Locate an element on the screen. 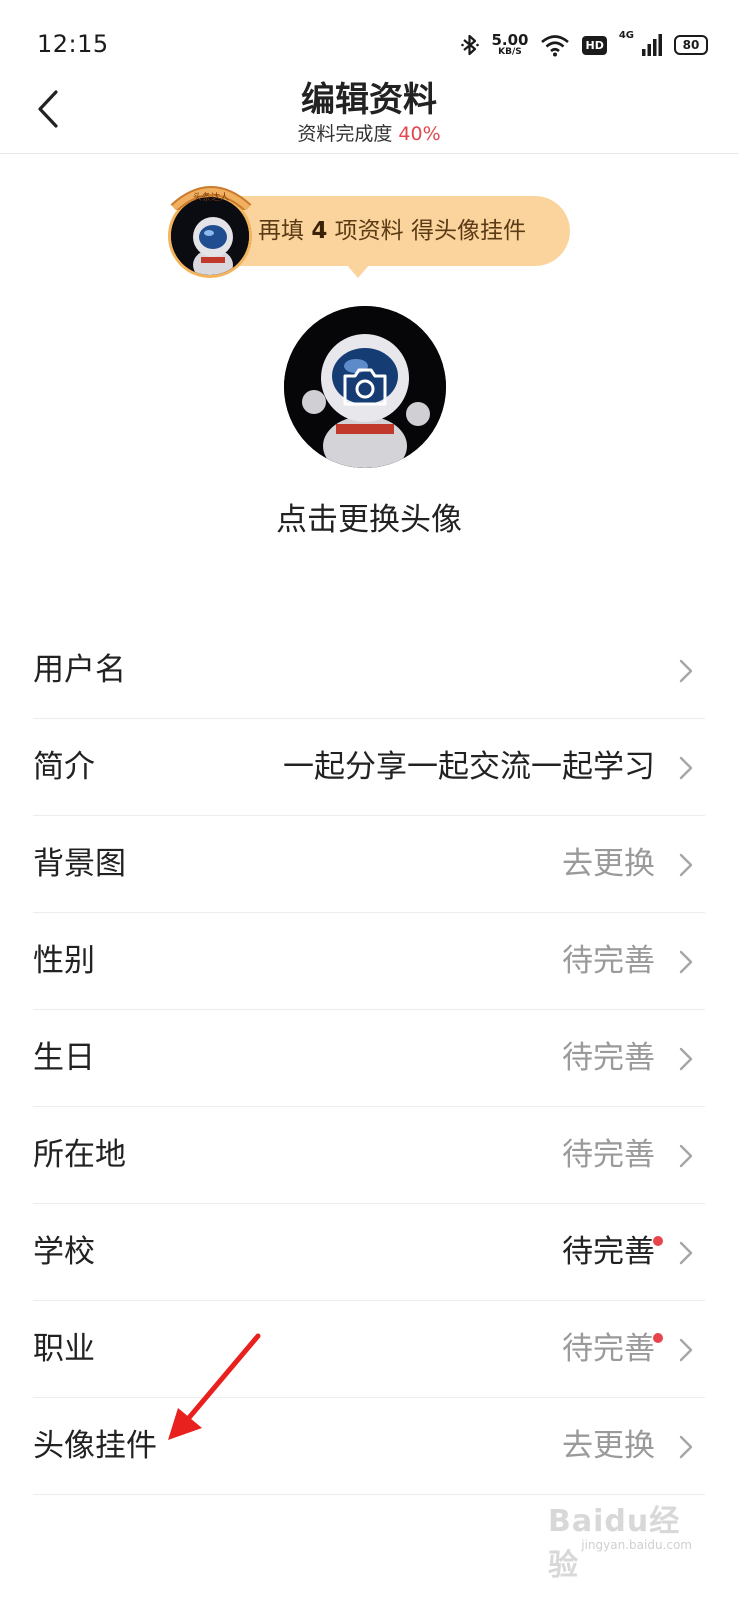 This screenshot has height=1600, width=738. row-label: 性别 is located at coordinates (64, 961).